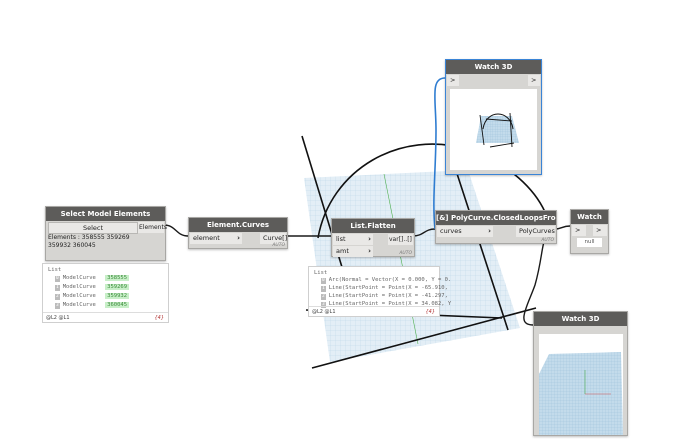 The image size is (689, 439). I want to click on input-port-amt: amt ›, so click(353, 251).